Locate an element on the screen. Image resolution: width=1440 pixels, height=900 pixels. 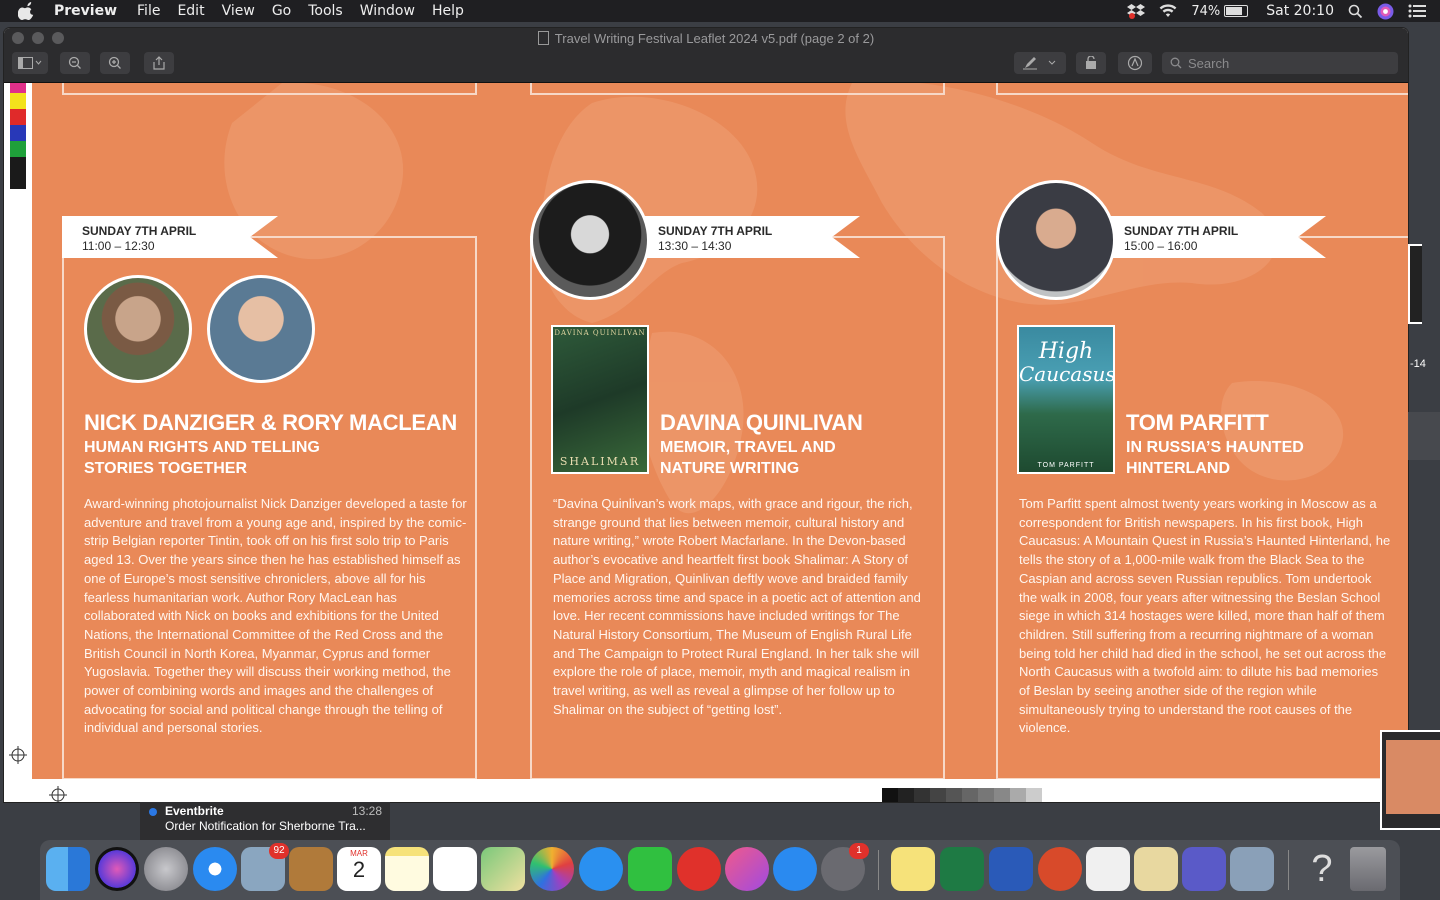
app-store-icon is located at coordinates (795, 869).